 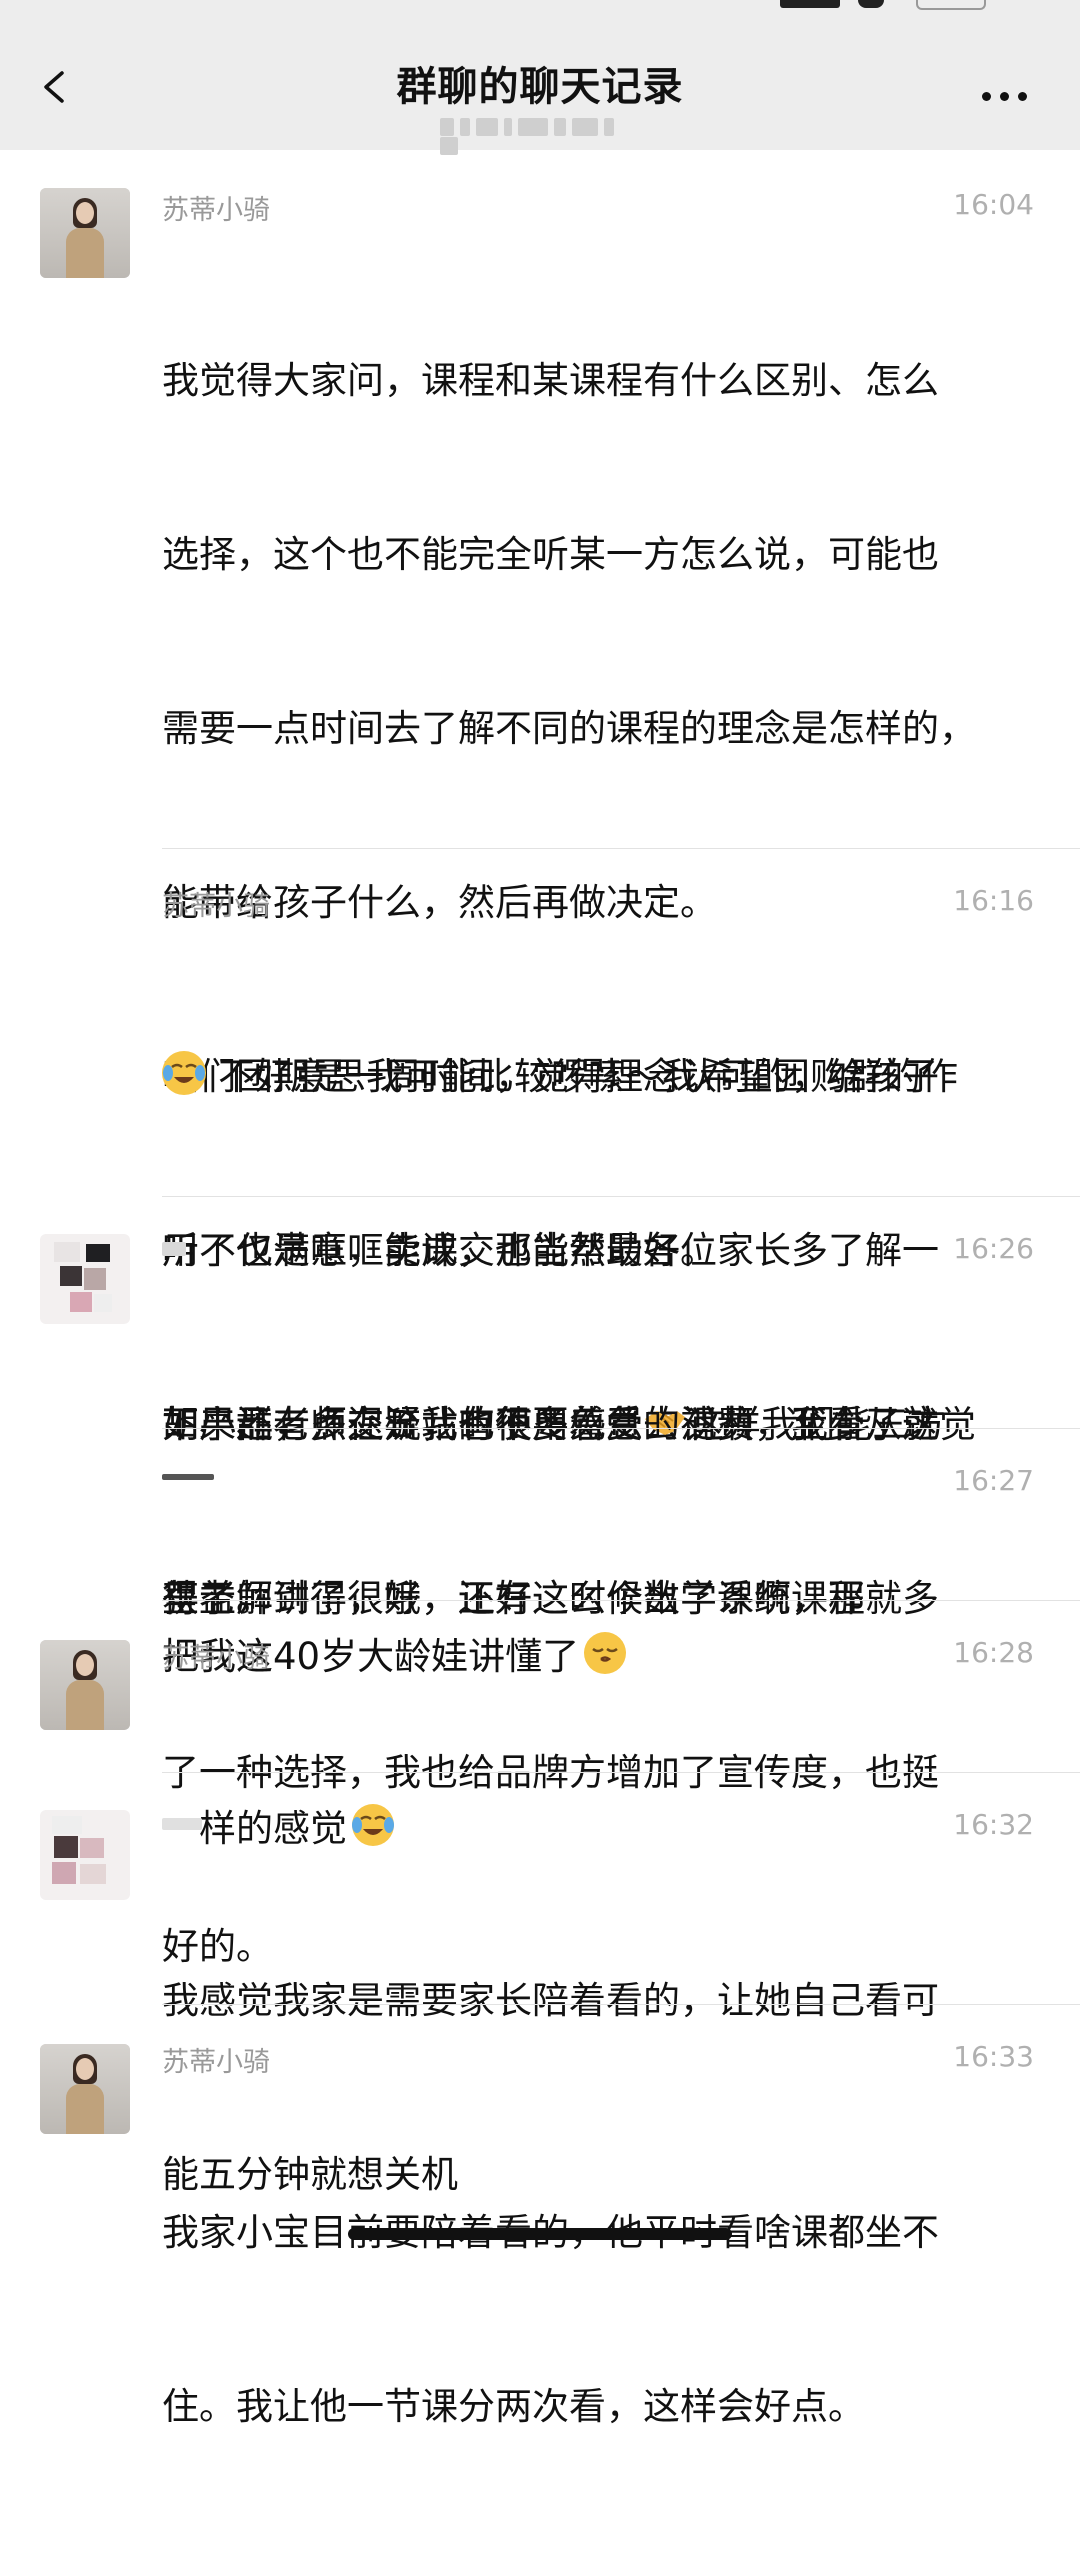 What do you see at coordinates (993, 1480) in the screenshot?
I see `message-time: 16:27` at bounding box center [993, 1480].